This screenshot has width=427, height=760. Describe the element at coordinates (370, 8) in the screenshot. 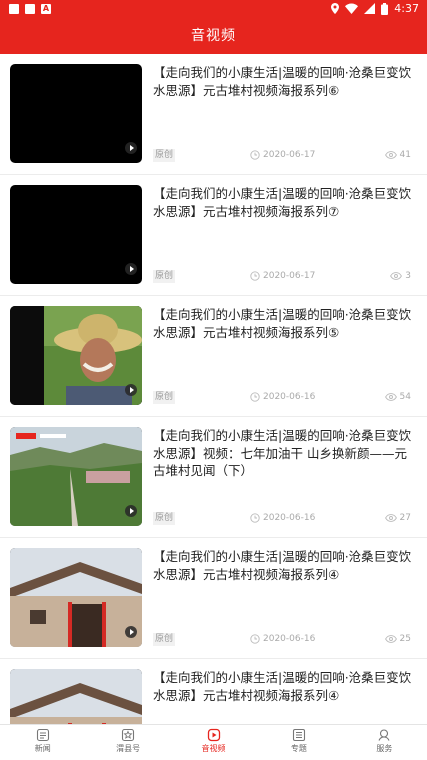

I see `signal-icon` at that location.